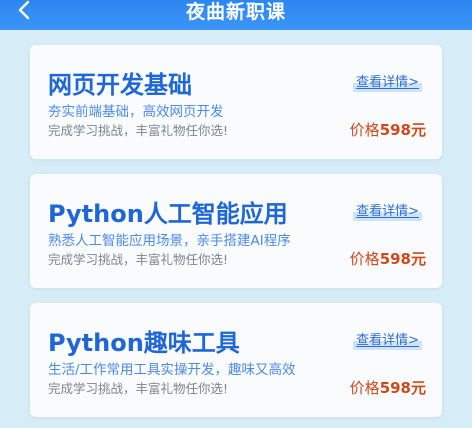  Describe the element at coordinates (169, 241) in the screenshot. I see `course-description: 熟悉人工智能应用场景，亲手搭建AI程序` at that location.